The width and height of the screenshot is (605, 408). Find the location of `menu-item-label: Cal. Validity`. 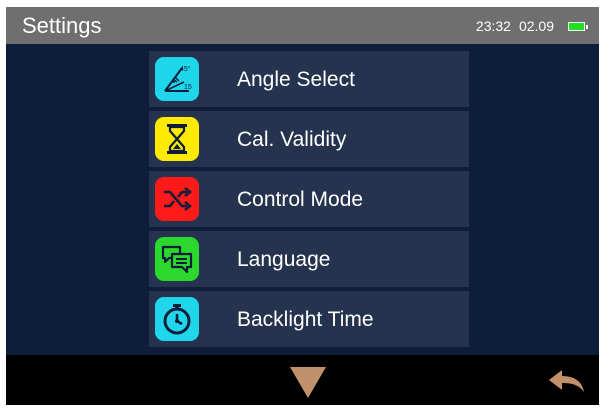

menu-item-label: Cal. Validity is located at coordinates (292, 139).